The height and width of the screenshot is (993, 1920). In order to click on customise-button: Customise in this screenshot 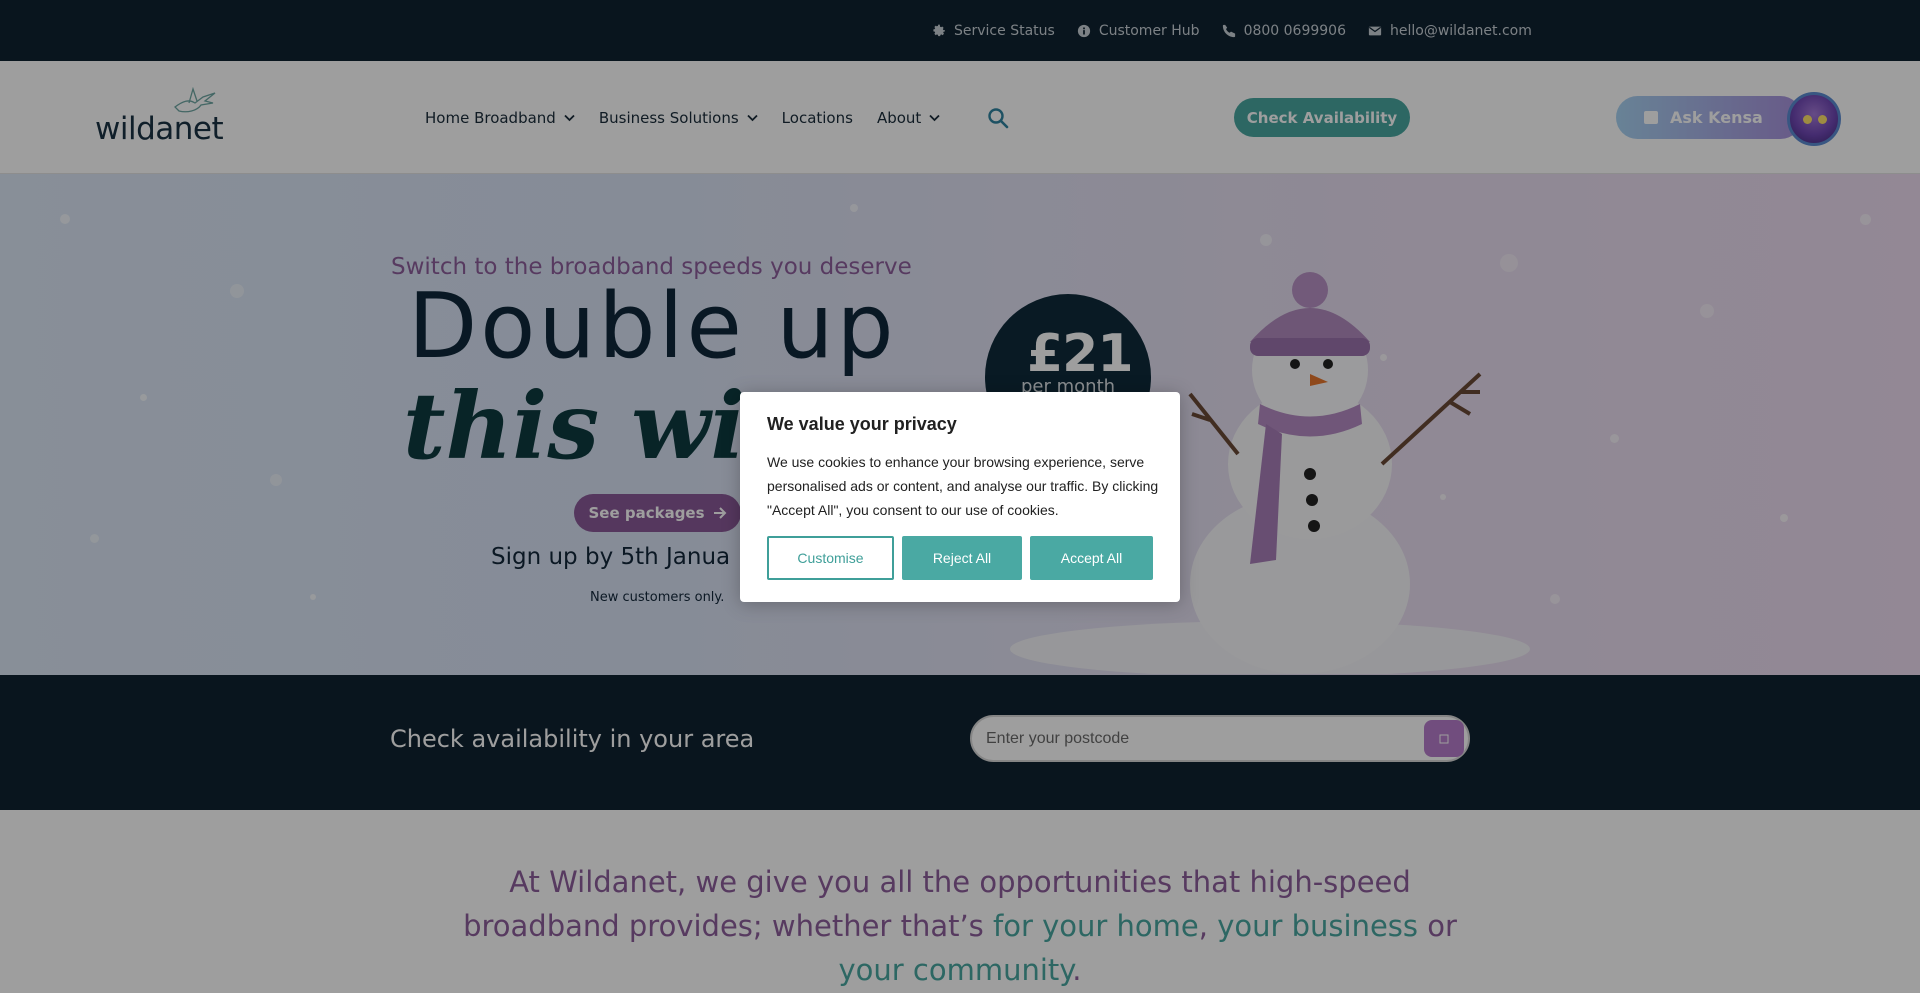, I will do `click(830, 558)`.